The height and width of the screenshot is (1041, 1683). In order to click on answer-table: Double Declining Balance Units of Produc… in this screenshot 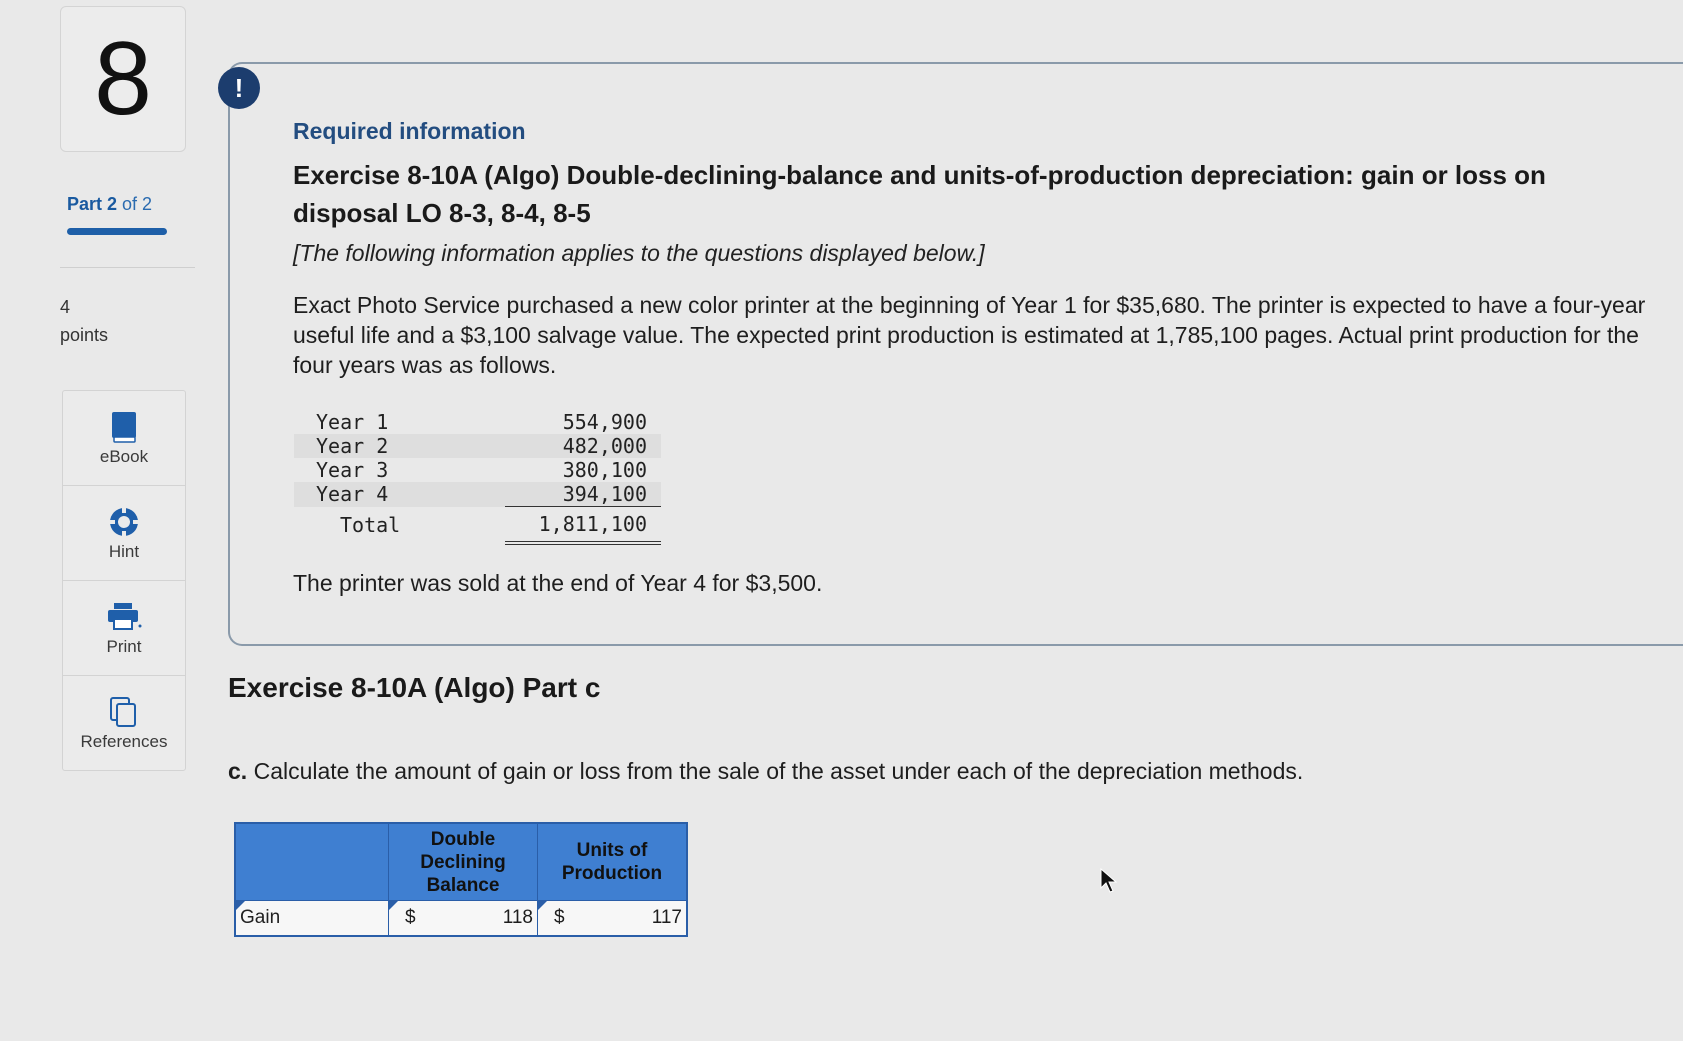, I will do `click(461, 879)`.